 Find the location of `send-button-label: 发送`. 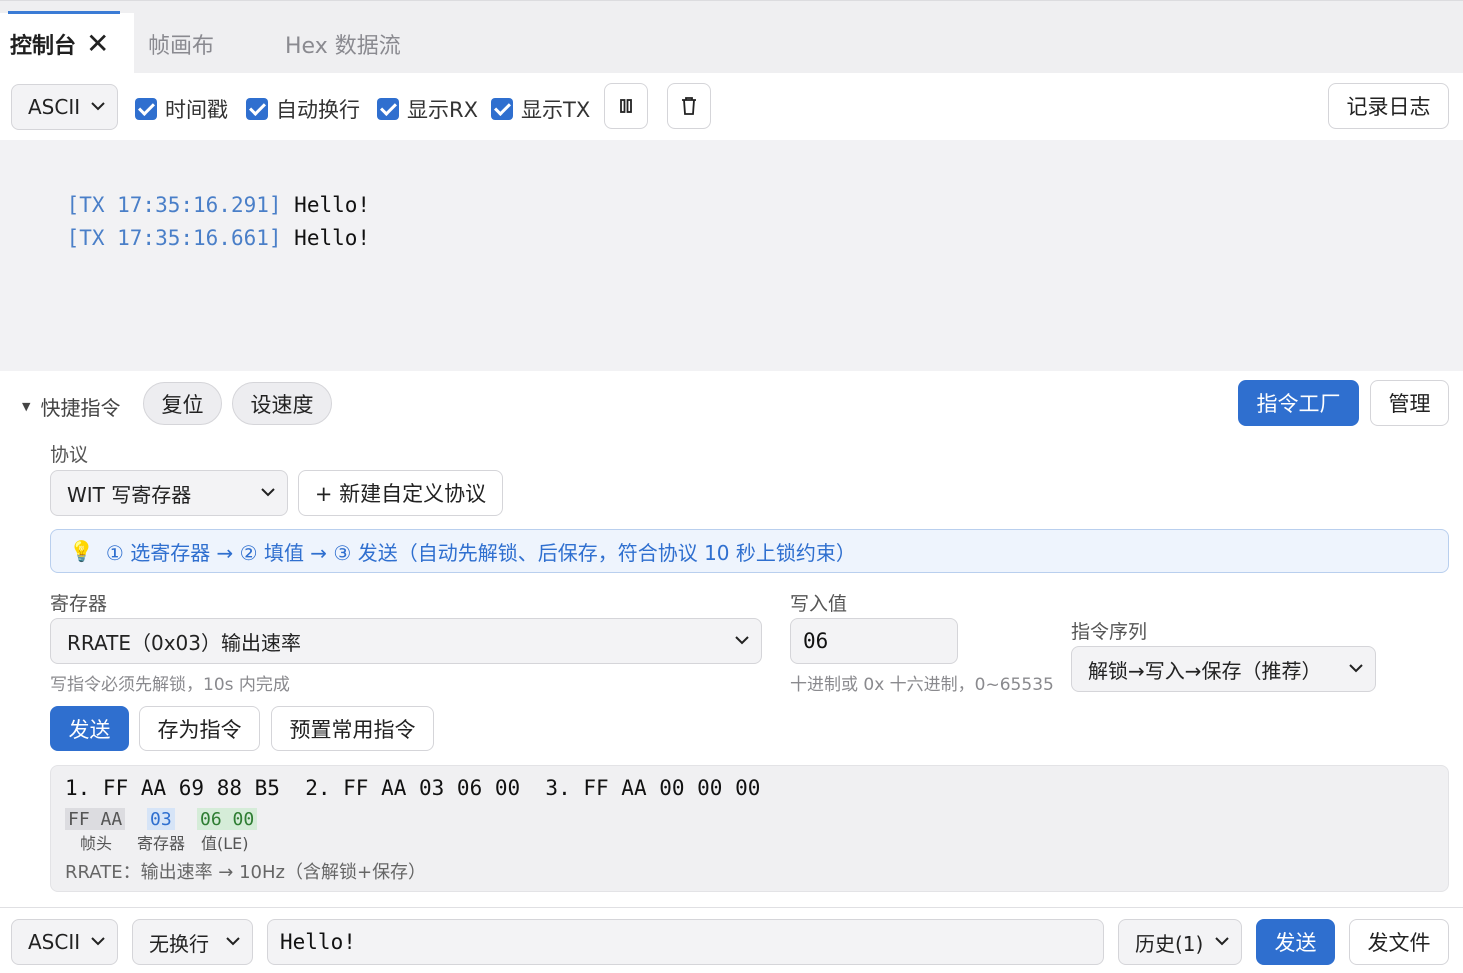

send-button-label: 发送 is located at coordinates (1295, 943).